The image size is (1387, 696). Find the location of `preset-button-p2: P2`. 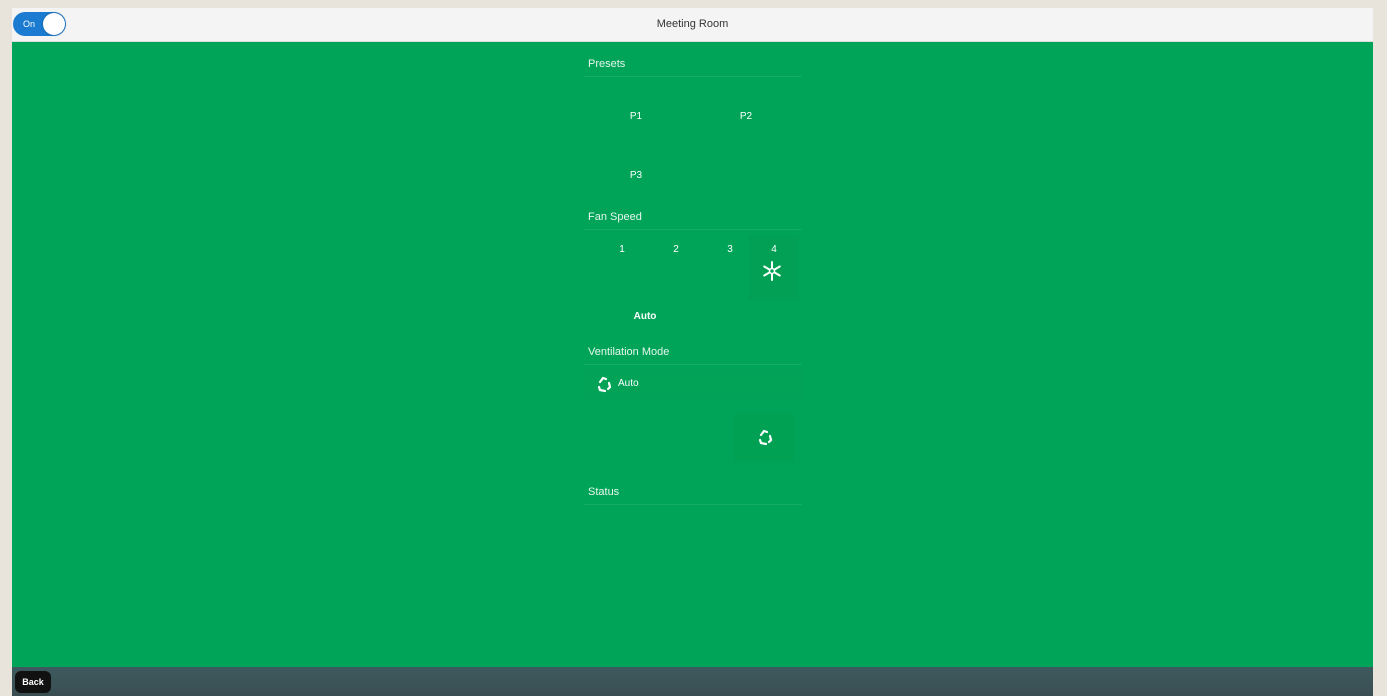

preset-button-p2: P2 is located at coordinates (746, 117).